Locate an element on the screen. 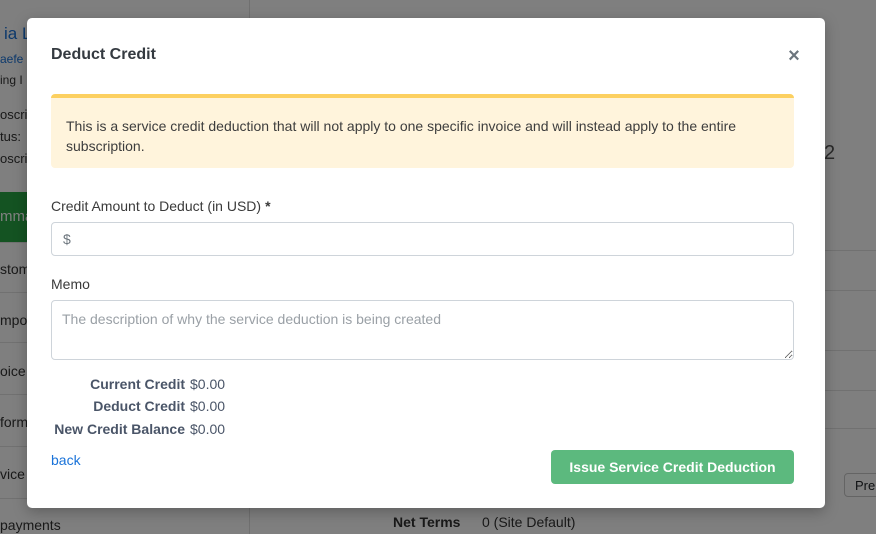 This screenshot has height=534, width=876. close-button: × is located at coordinates (794, 56).